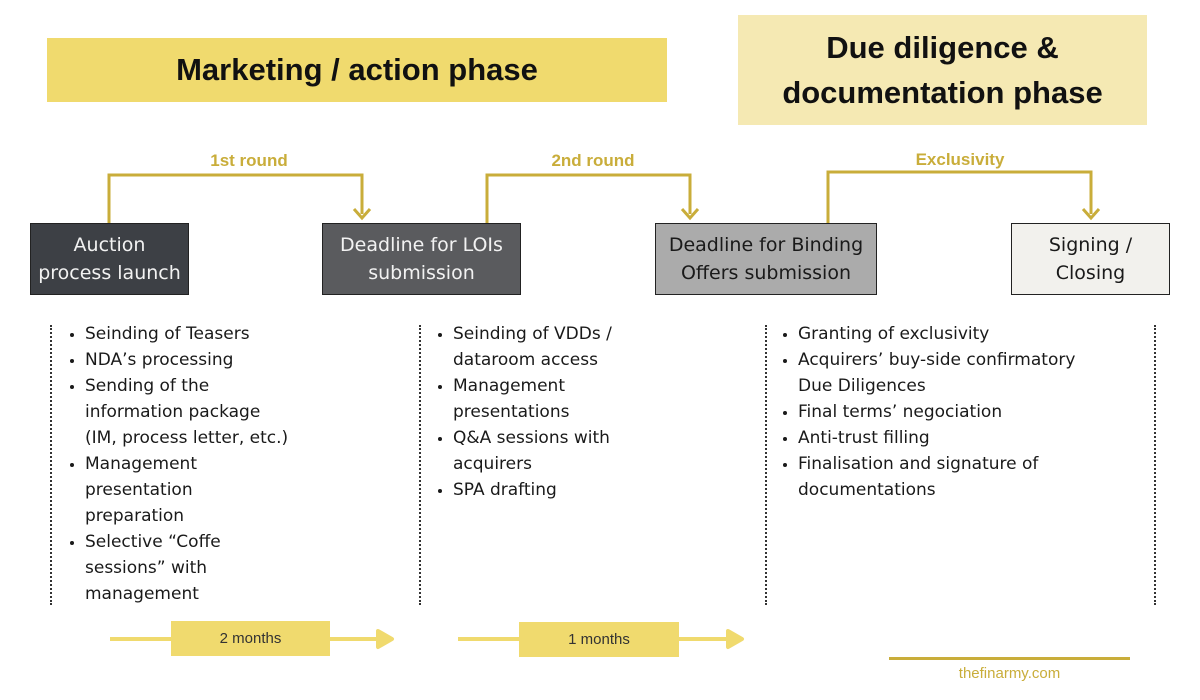 The width and height of the screenshot is (1200, 700). I want to click on duration-label: 2 months, so click(250, 638).